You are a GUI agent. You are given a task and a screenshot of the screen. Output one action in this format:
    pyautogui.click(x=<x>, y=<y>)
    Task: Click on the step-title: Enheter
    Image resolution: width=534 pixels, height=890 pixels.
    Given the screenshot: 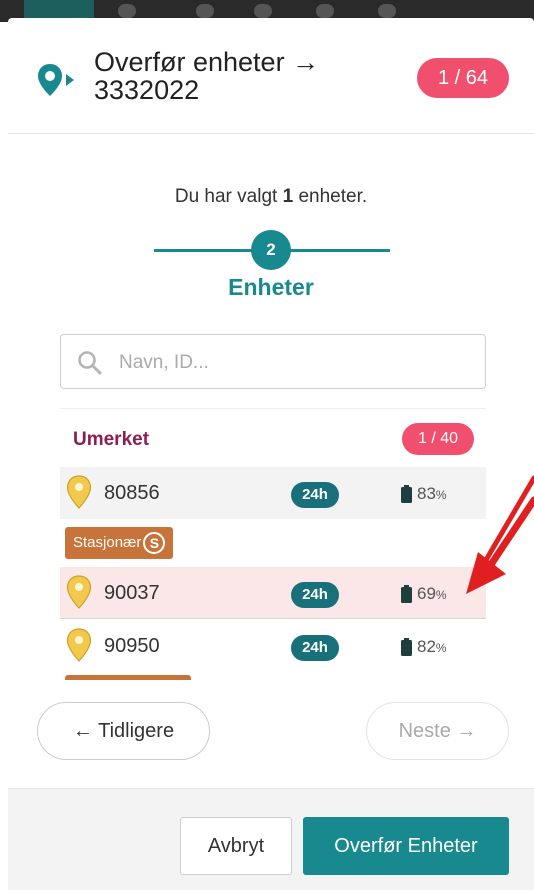 What is the action you would take?
    pyautogui.click(x=271, y=287)
    